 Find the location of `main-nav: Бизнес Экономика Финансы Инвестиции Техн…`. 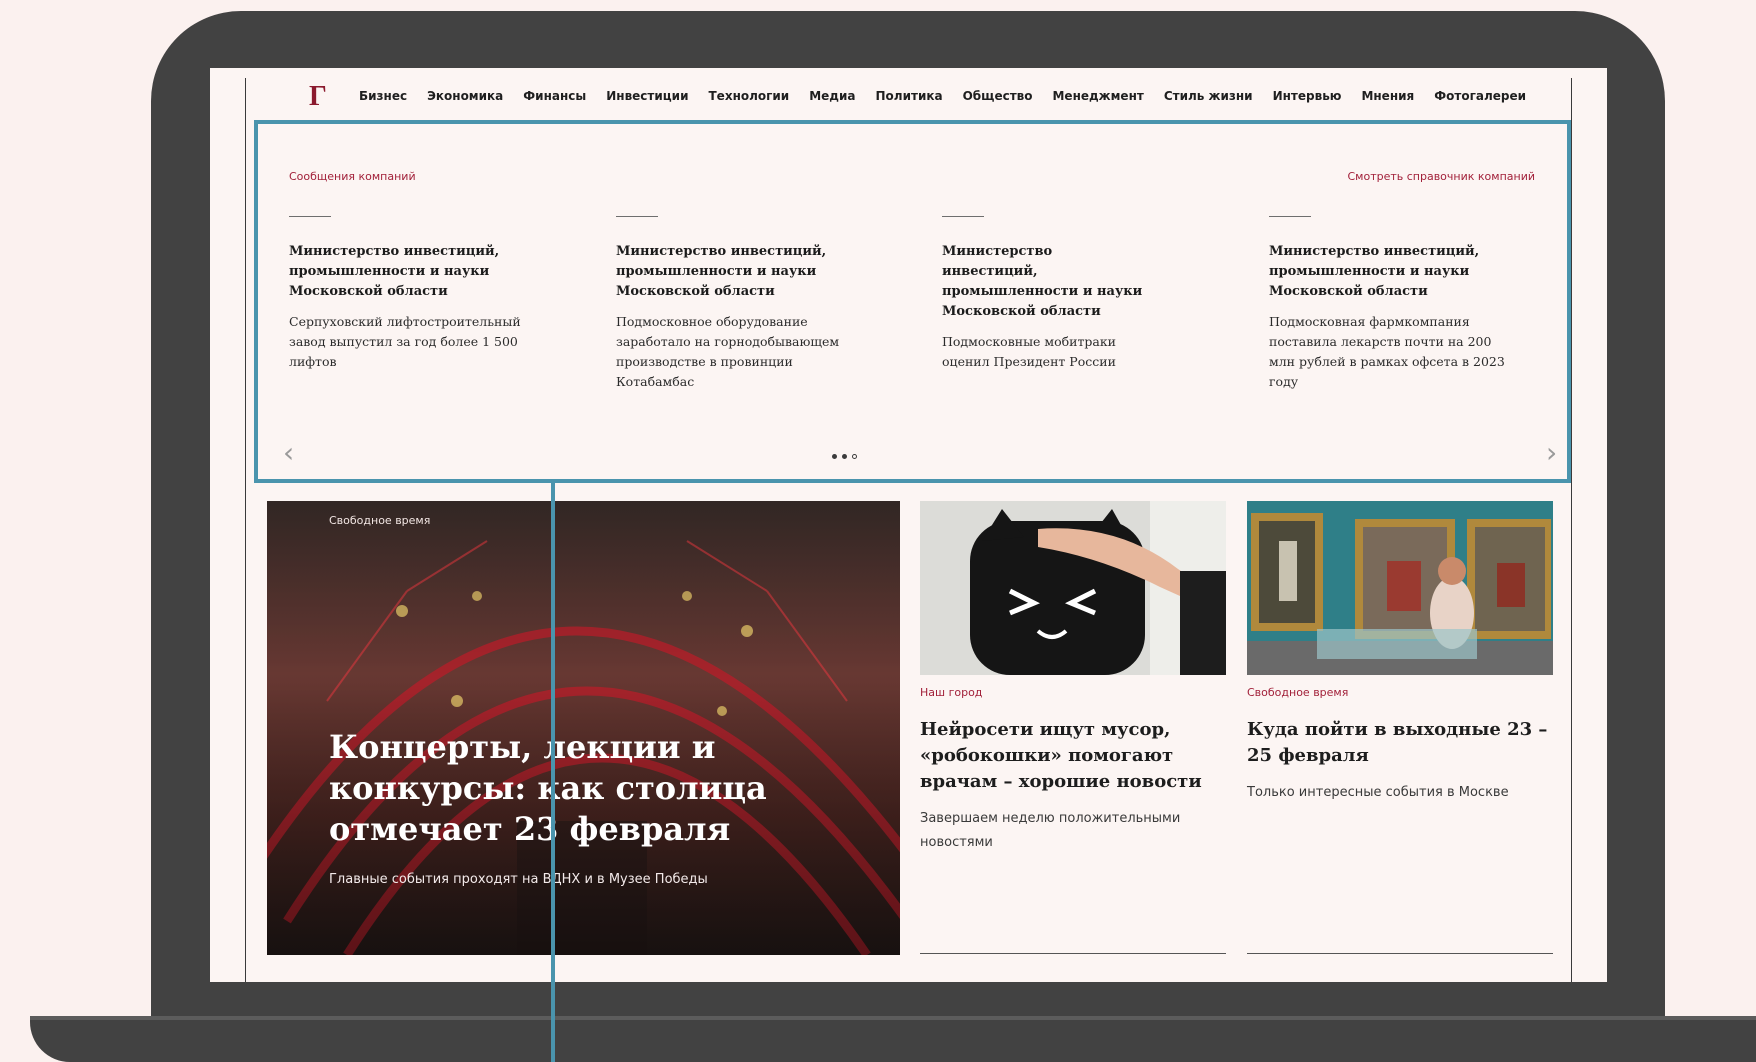

main-nav: Бизнес Экономика Финансы Инвестиции Техн… is located at coordinates (942, 96).